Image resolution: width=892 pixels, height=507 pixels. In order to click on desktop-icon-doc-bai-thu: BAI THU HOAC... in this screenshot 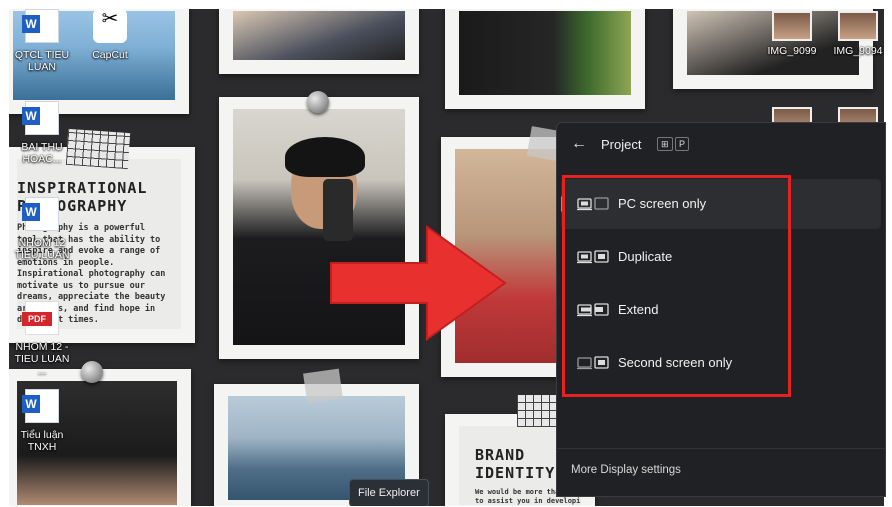, I will do `click(42, 133)`.